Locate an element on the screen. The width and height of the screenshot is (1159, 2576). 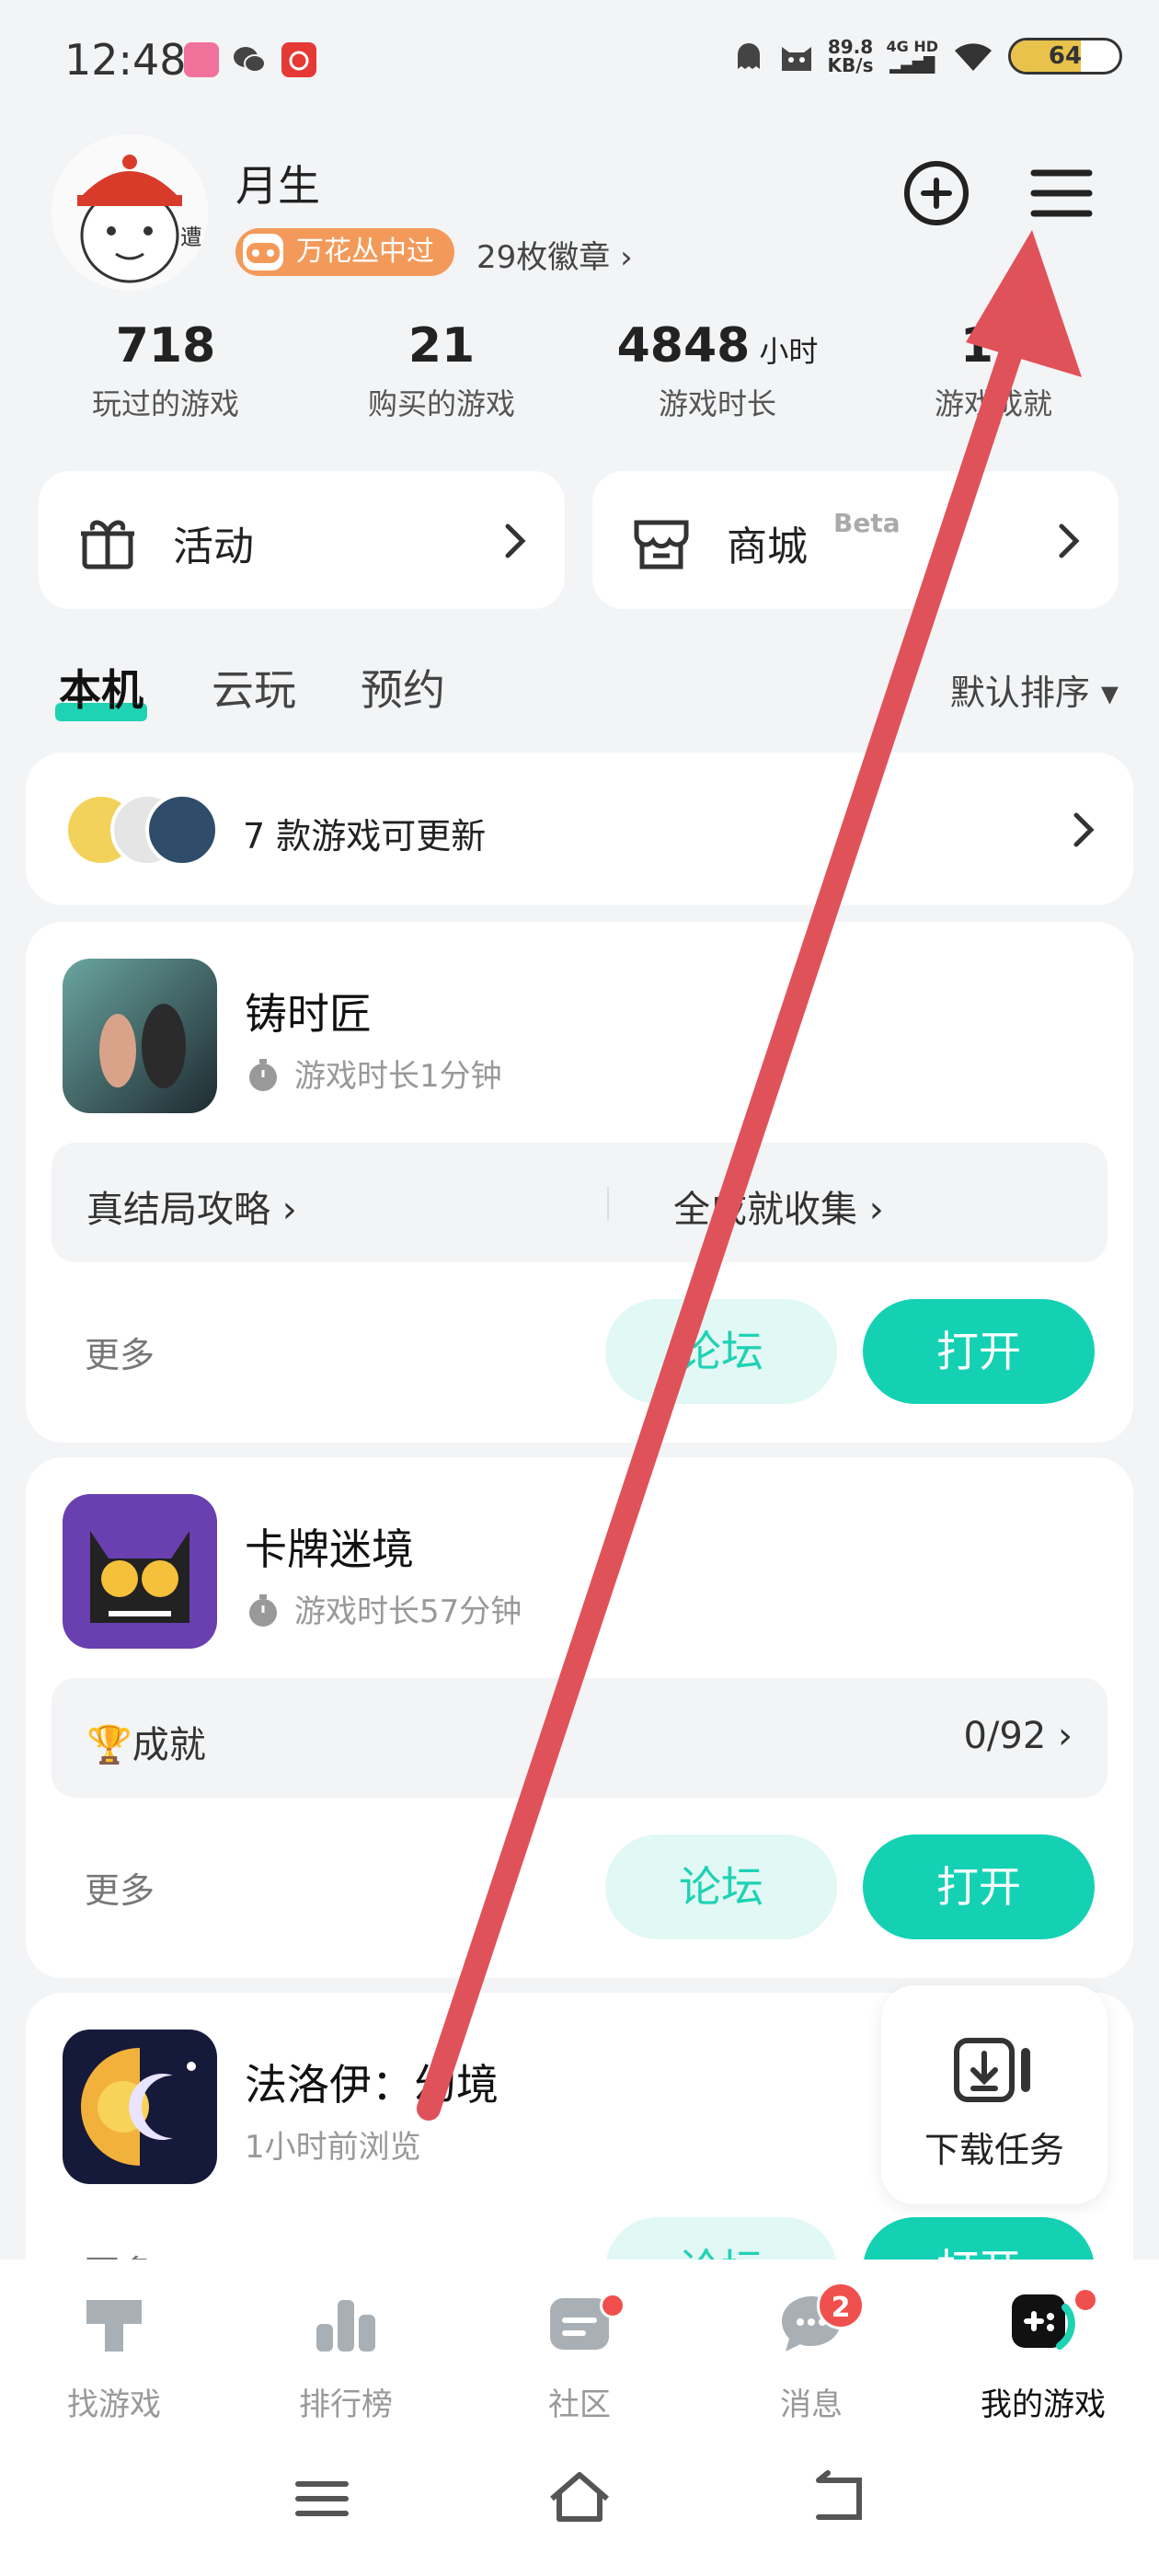
download-tasks-label: 下载任务 is located at coordinates (994, 2150).